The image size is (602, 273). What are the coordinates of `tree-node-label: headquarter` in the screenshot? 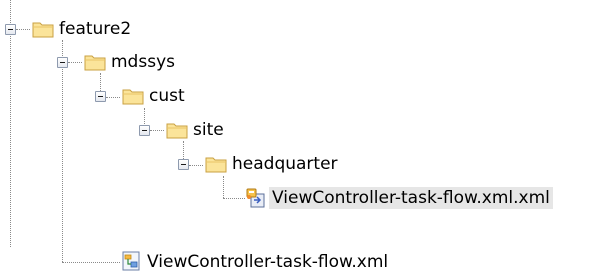 It's located at (285, 164).